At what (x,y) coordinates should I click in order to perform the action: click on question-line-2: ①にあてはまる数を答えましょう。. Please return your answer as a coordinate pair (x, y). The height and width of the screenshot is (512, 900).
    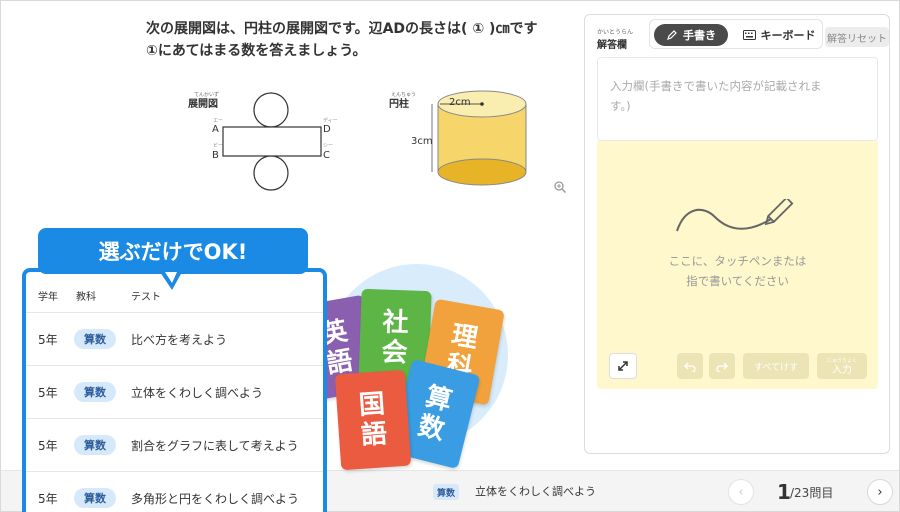
    Looking at the image, I should click on (256, 51).